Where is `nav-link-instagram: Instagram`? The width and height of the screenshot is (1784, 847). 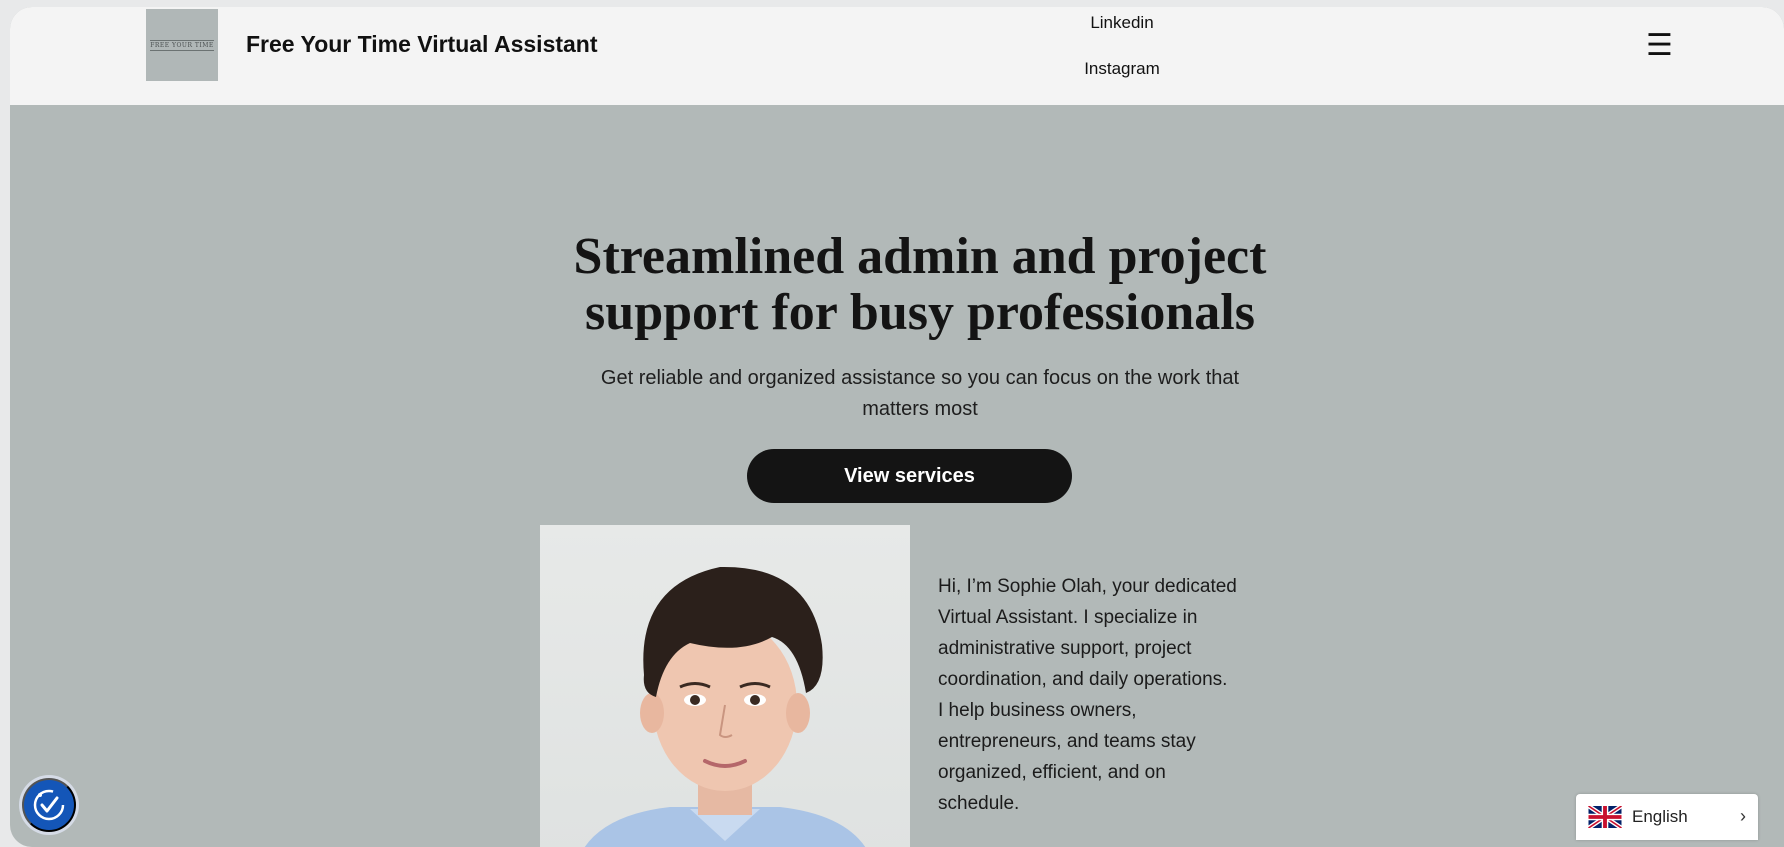
nav-link-instagram: Instagram is located at coordinates (1122, 69).